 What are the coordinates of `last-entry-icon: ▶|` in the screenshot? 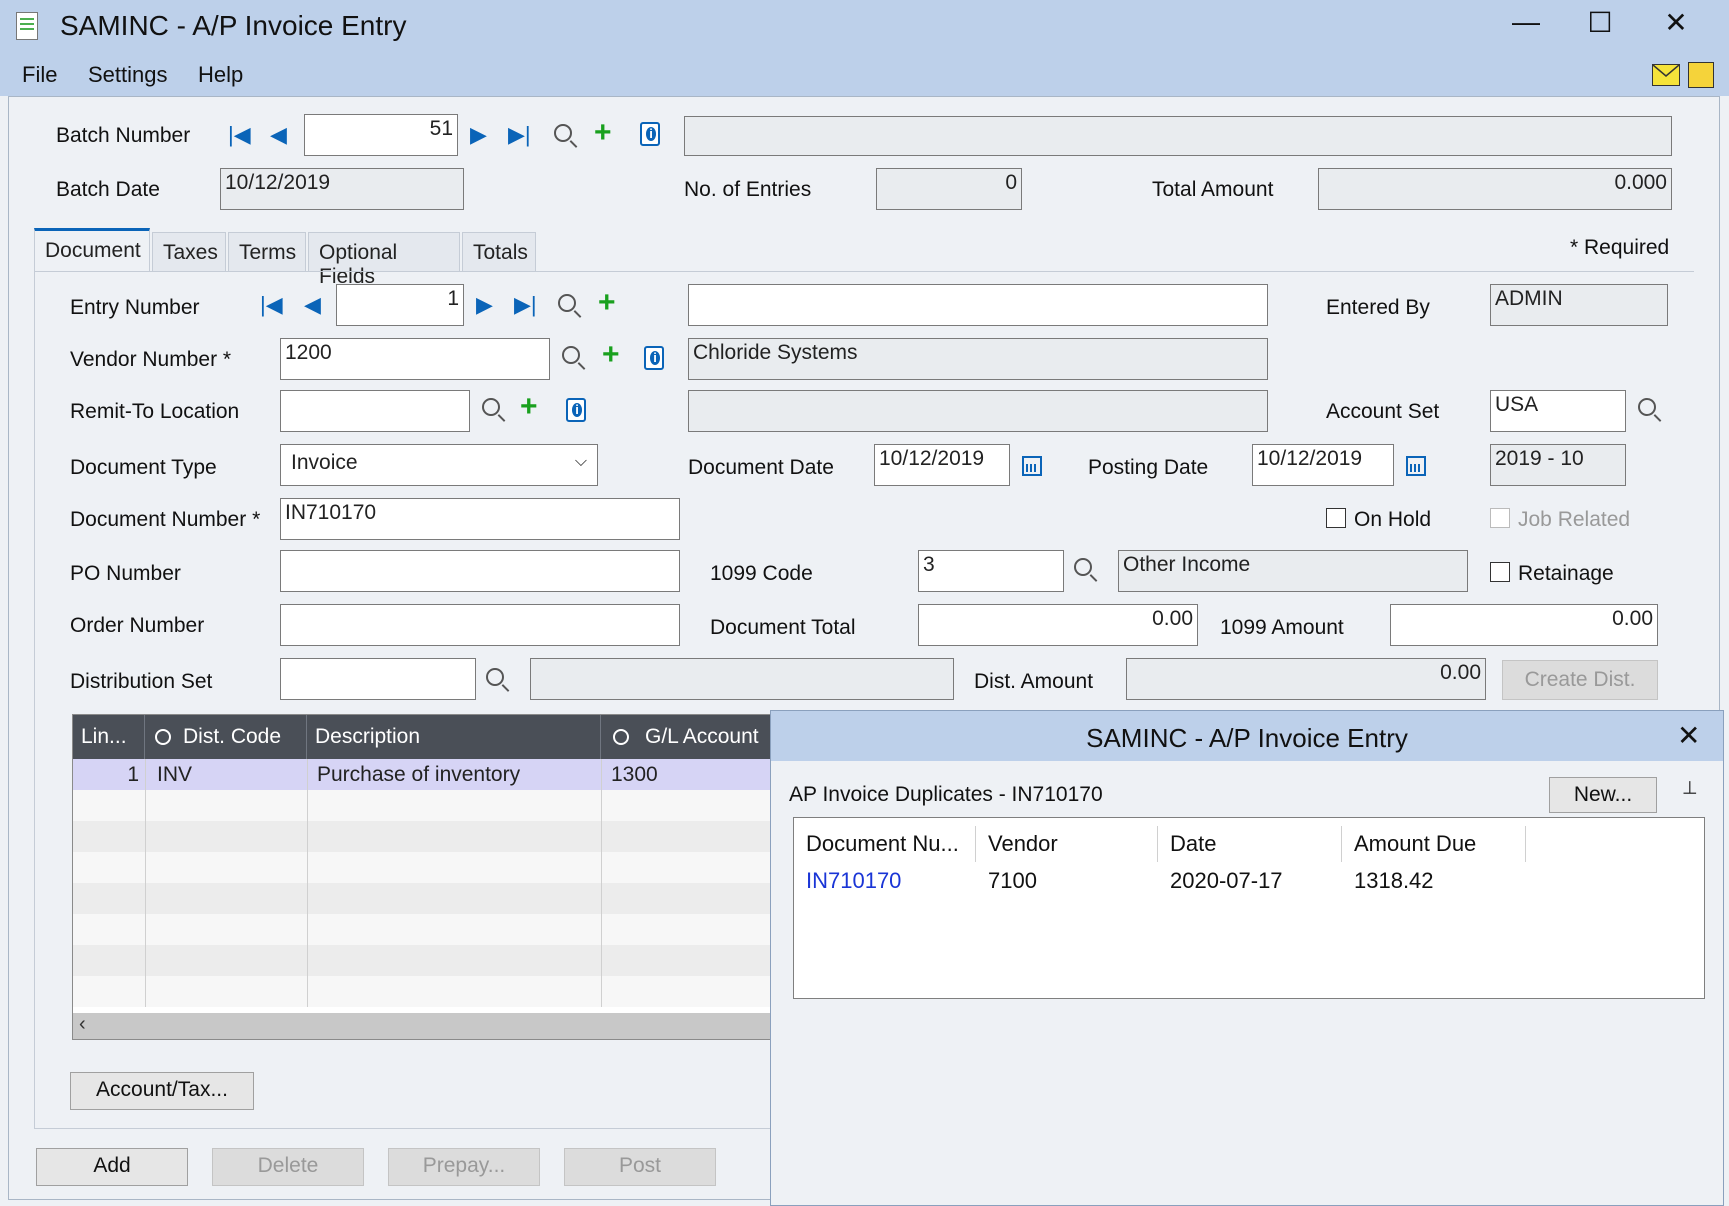 It's located at (525, 305).